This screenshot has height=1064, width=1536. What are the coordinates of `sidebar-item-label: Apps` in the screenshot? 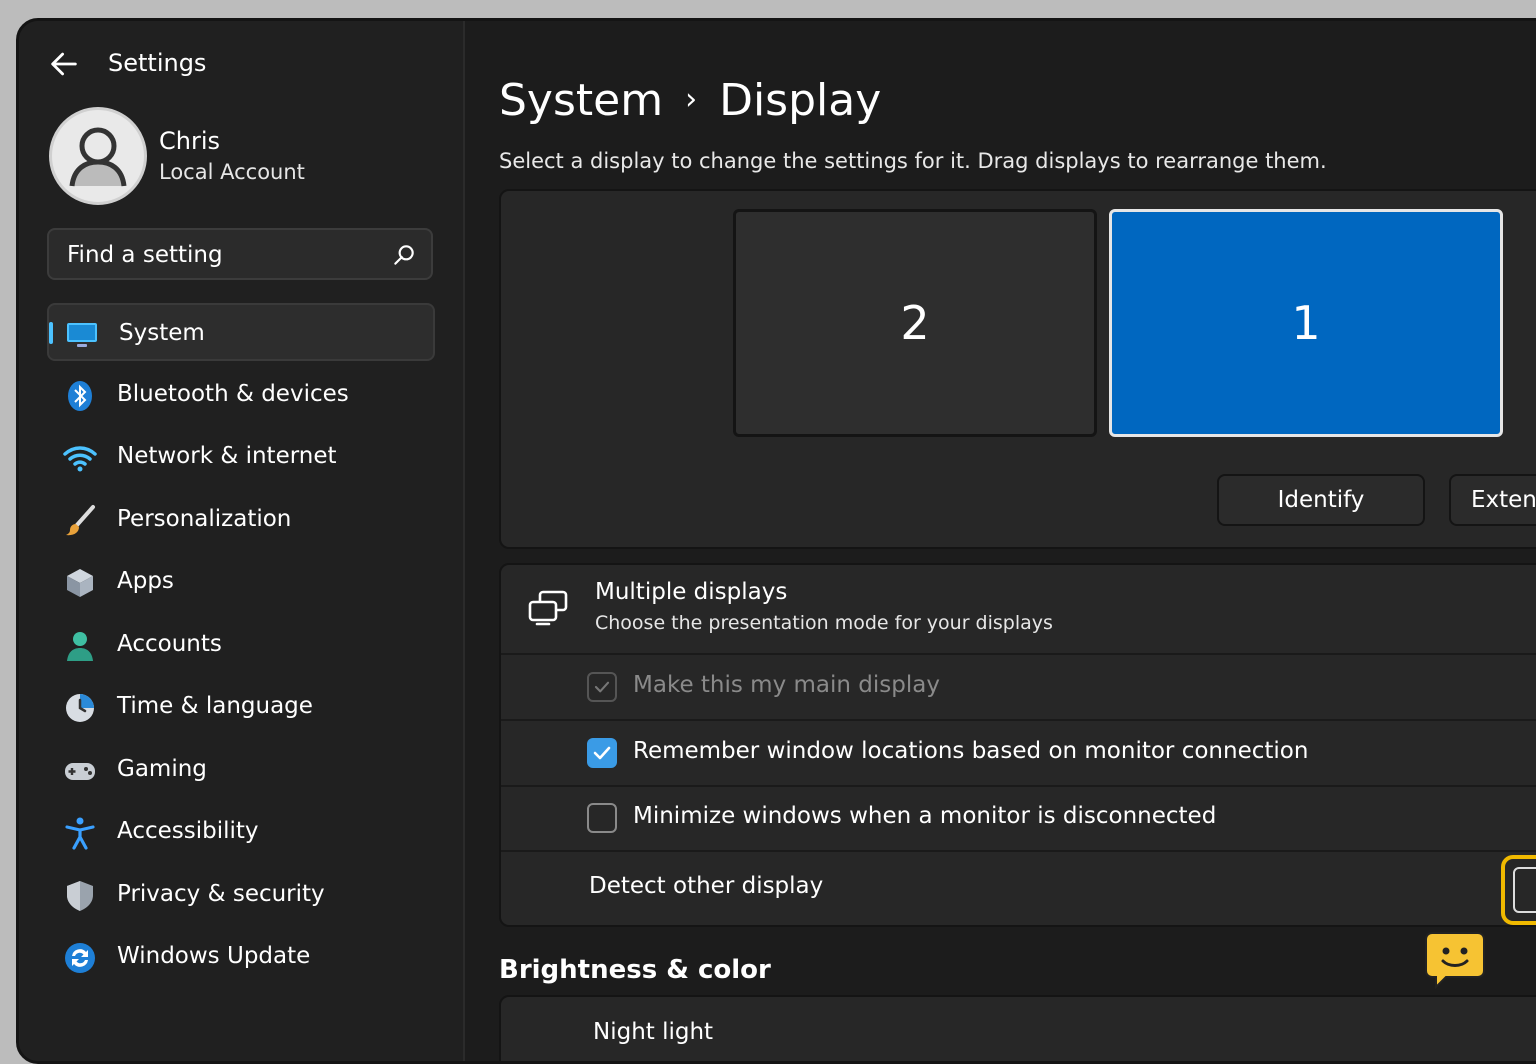 It's located at (145, 581).